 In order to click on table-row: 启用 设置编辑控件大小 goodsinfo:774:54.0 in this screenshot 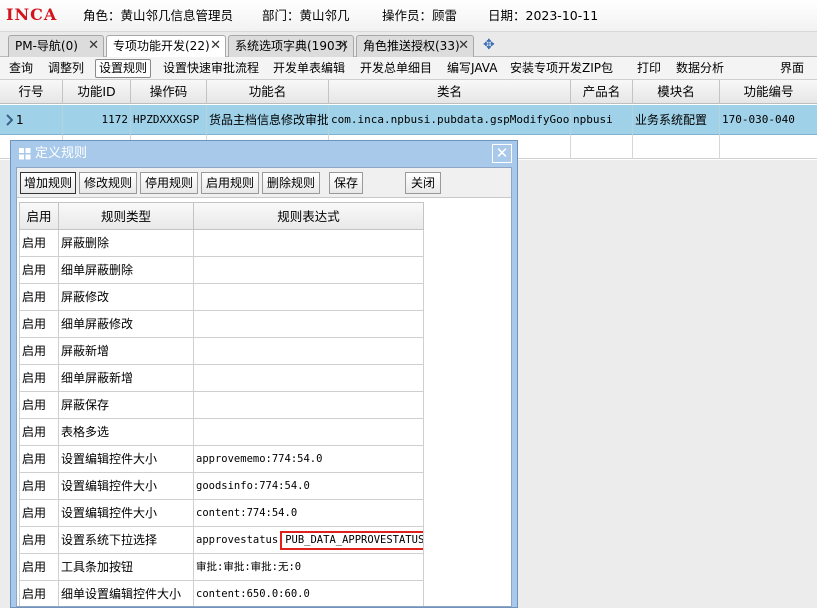, I will do `click(221, 486)`.